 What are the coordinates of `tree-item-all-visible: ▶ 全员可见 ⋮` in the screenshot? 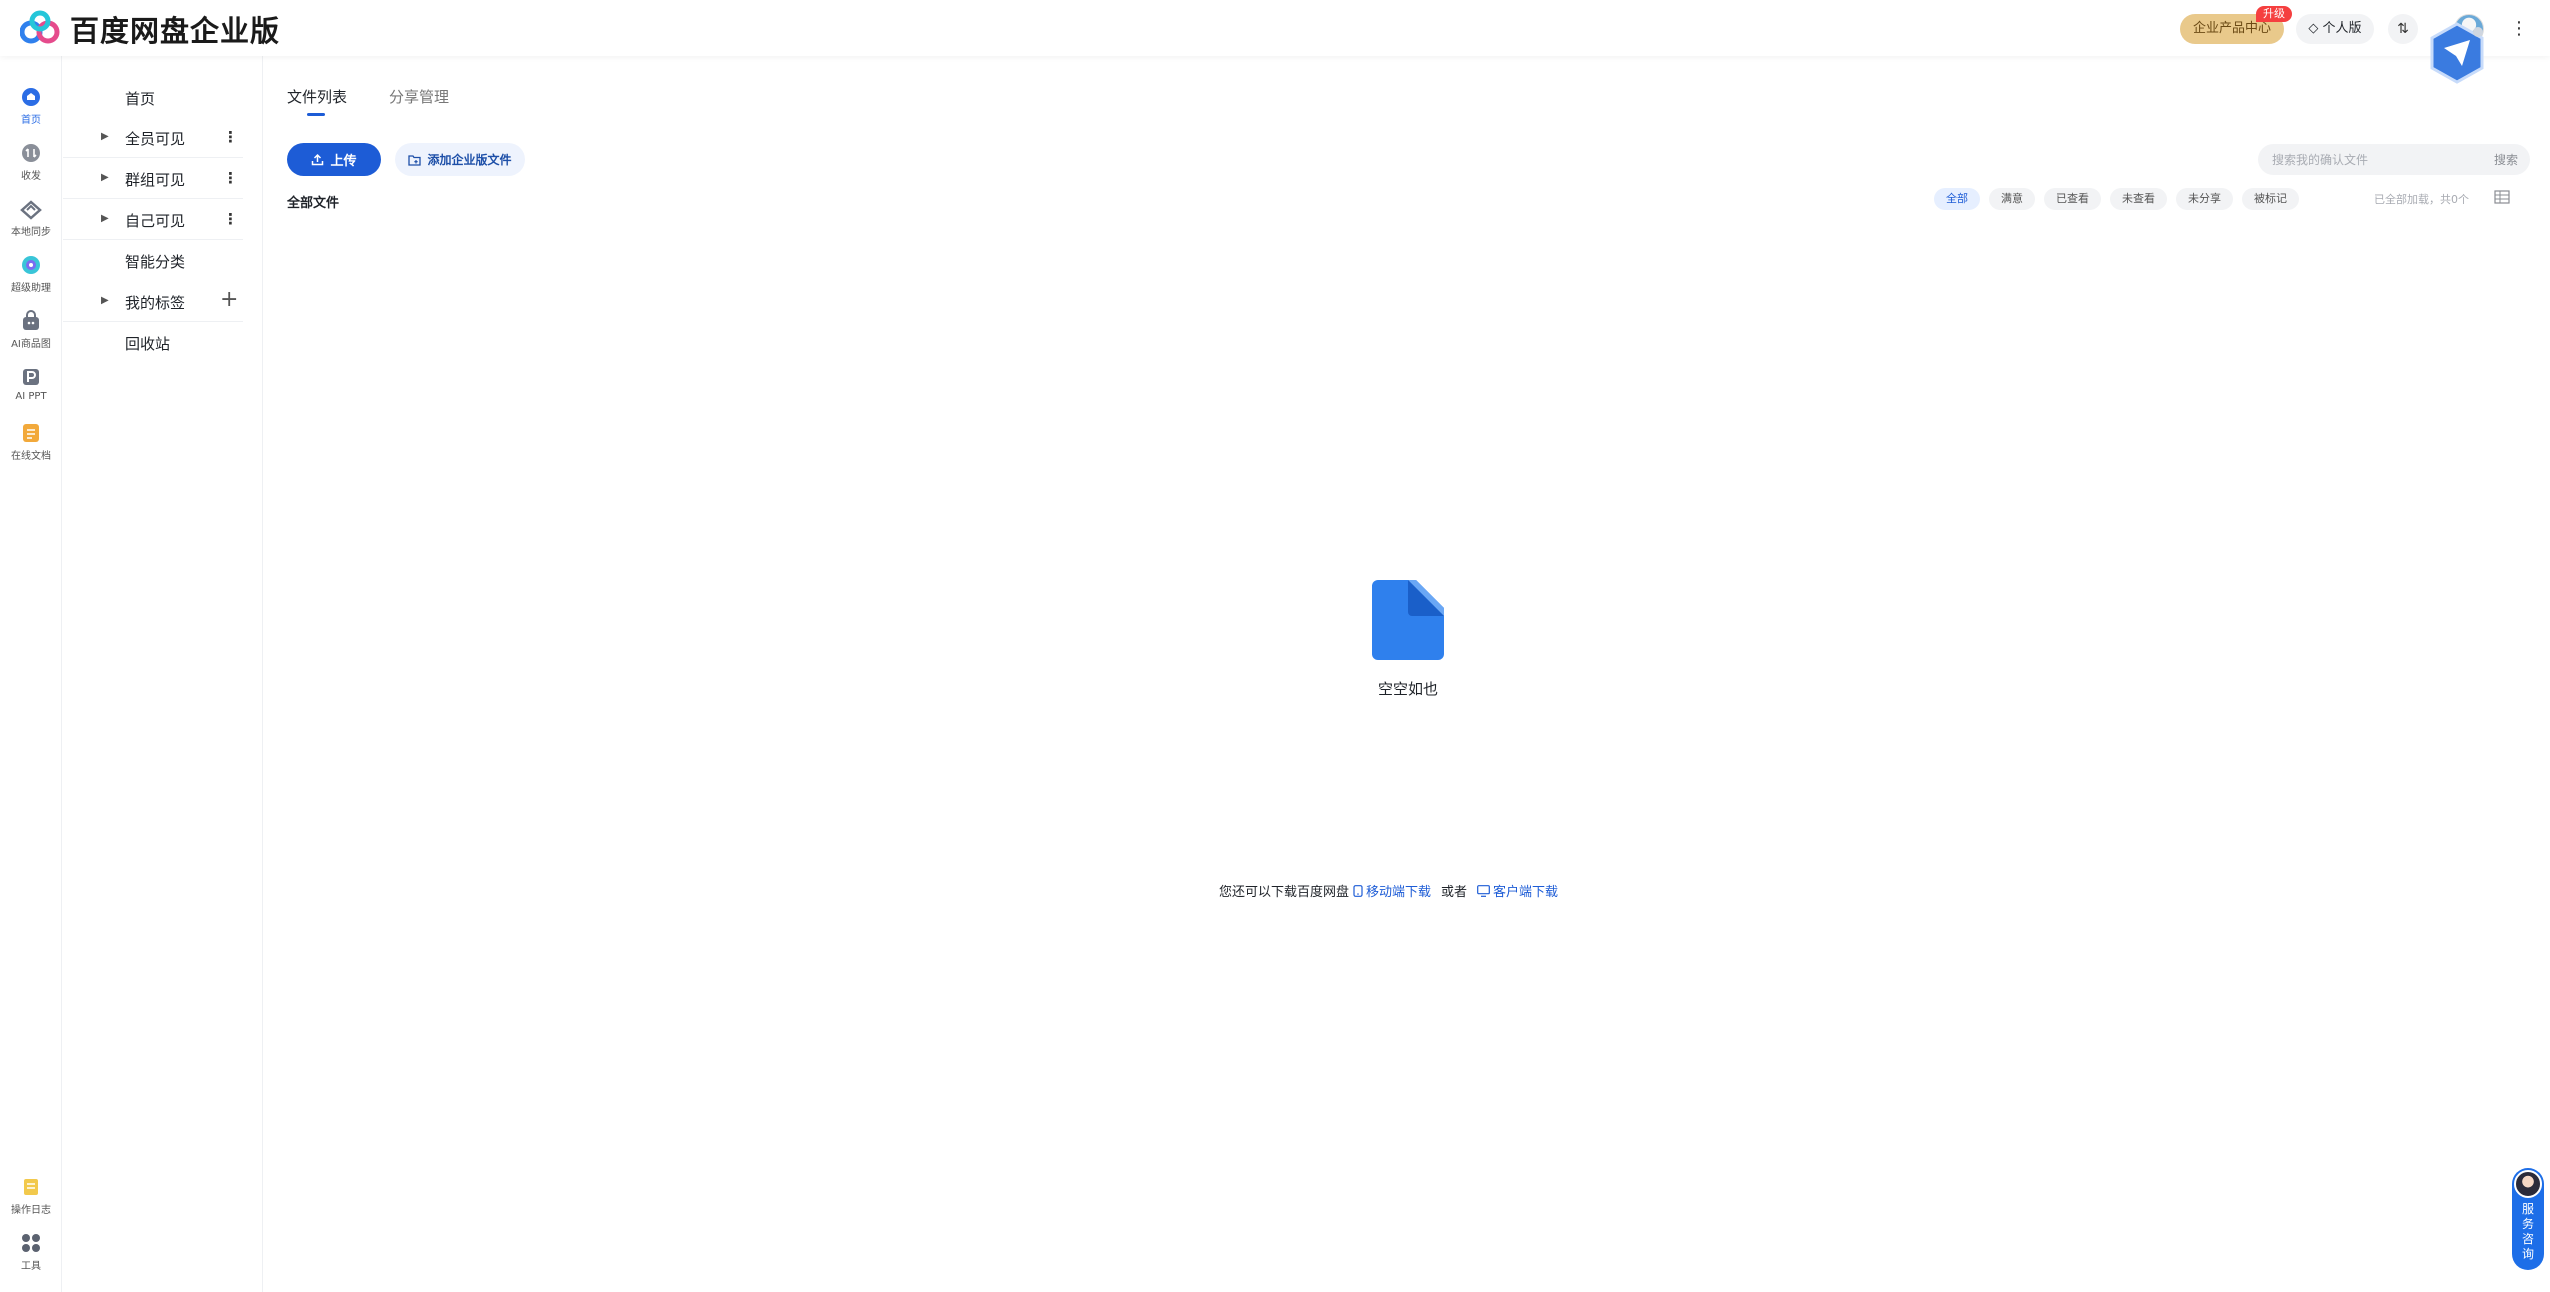 It's located at (153, 138).